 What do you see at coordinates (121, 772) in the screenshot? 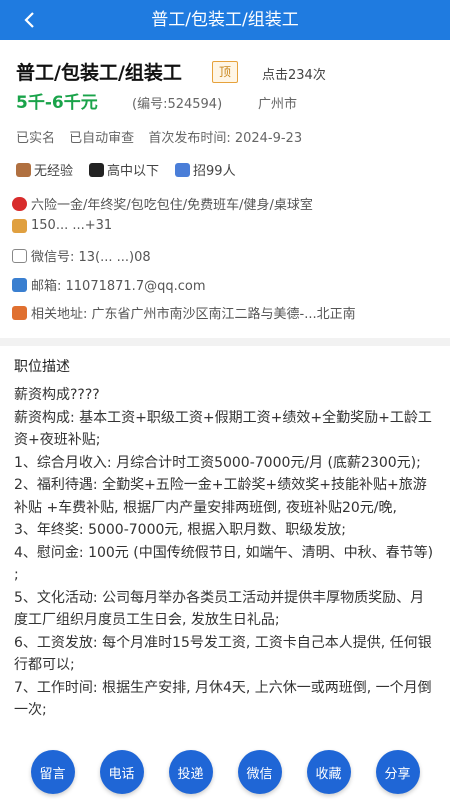
I see `call-button: 电话` at bounding box center [121, 772].